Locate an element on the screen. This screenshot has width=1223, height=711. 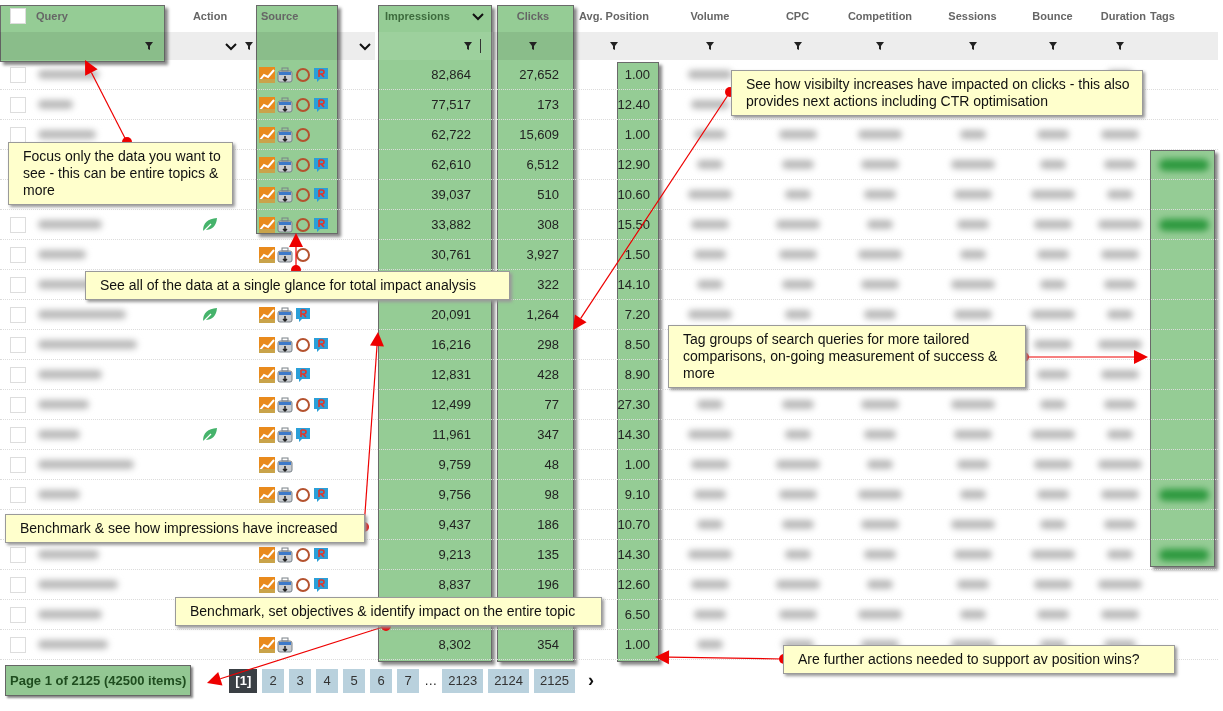
column-header: Query is located at coordinates (52, 16).